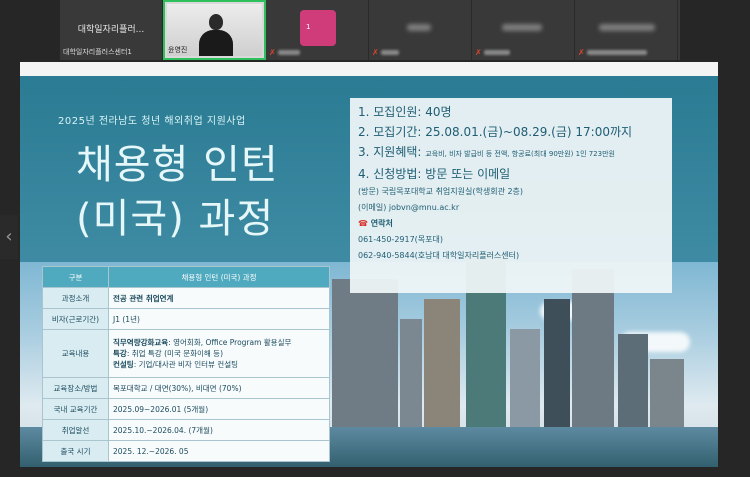  I want to click on table-value: 목포대학교 / 대면(30%), 비대면 (70%), so click(219, 388).